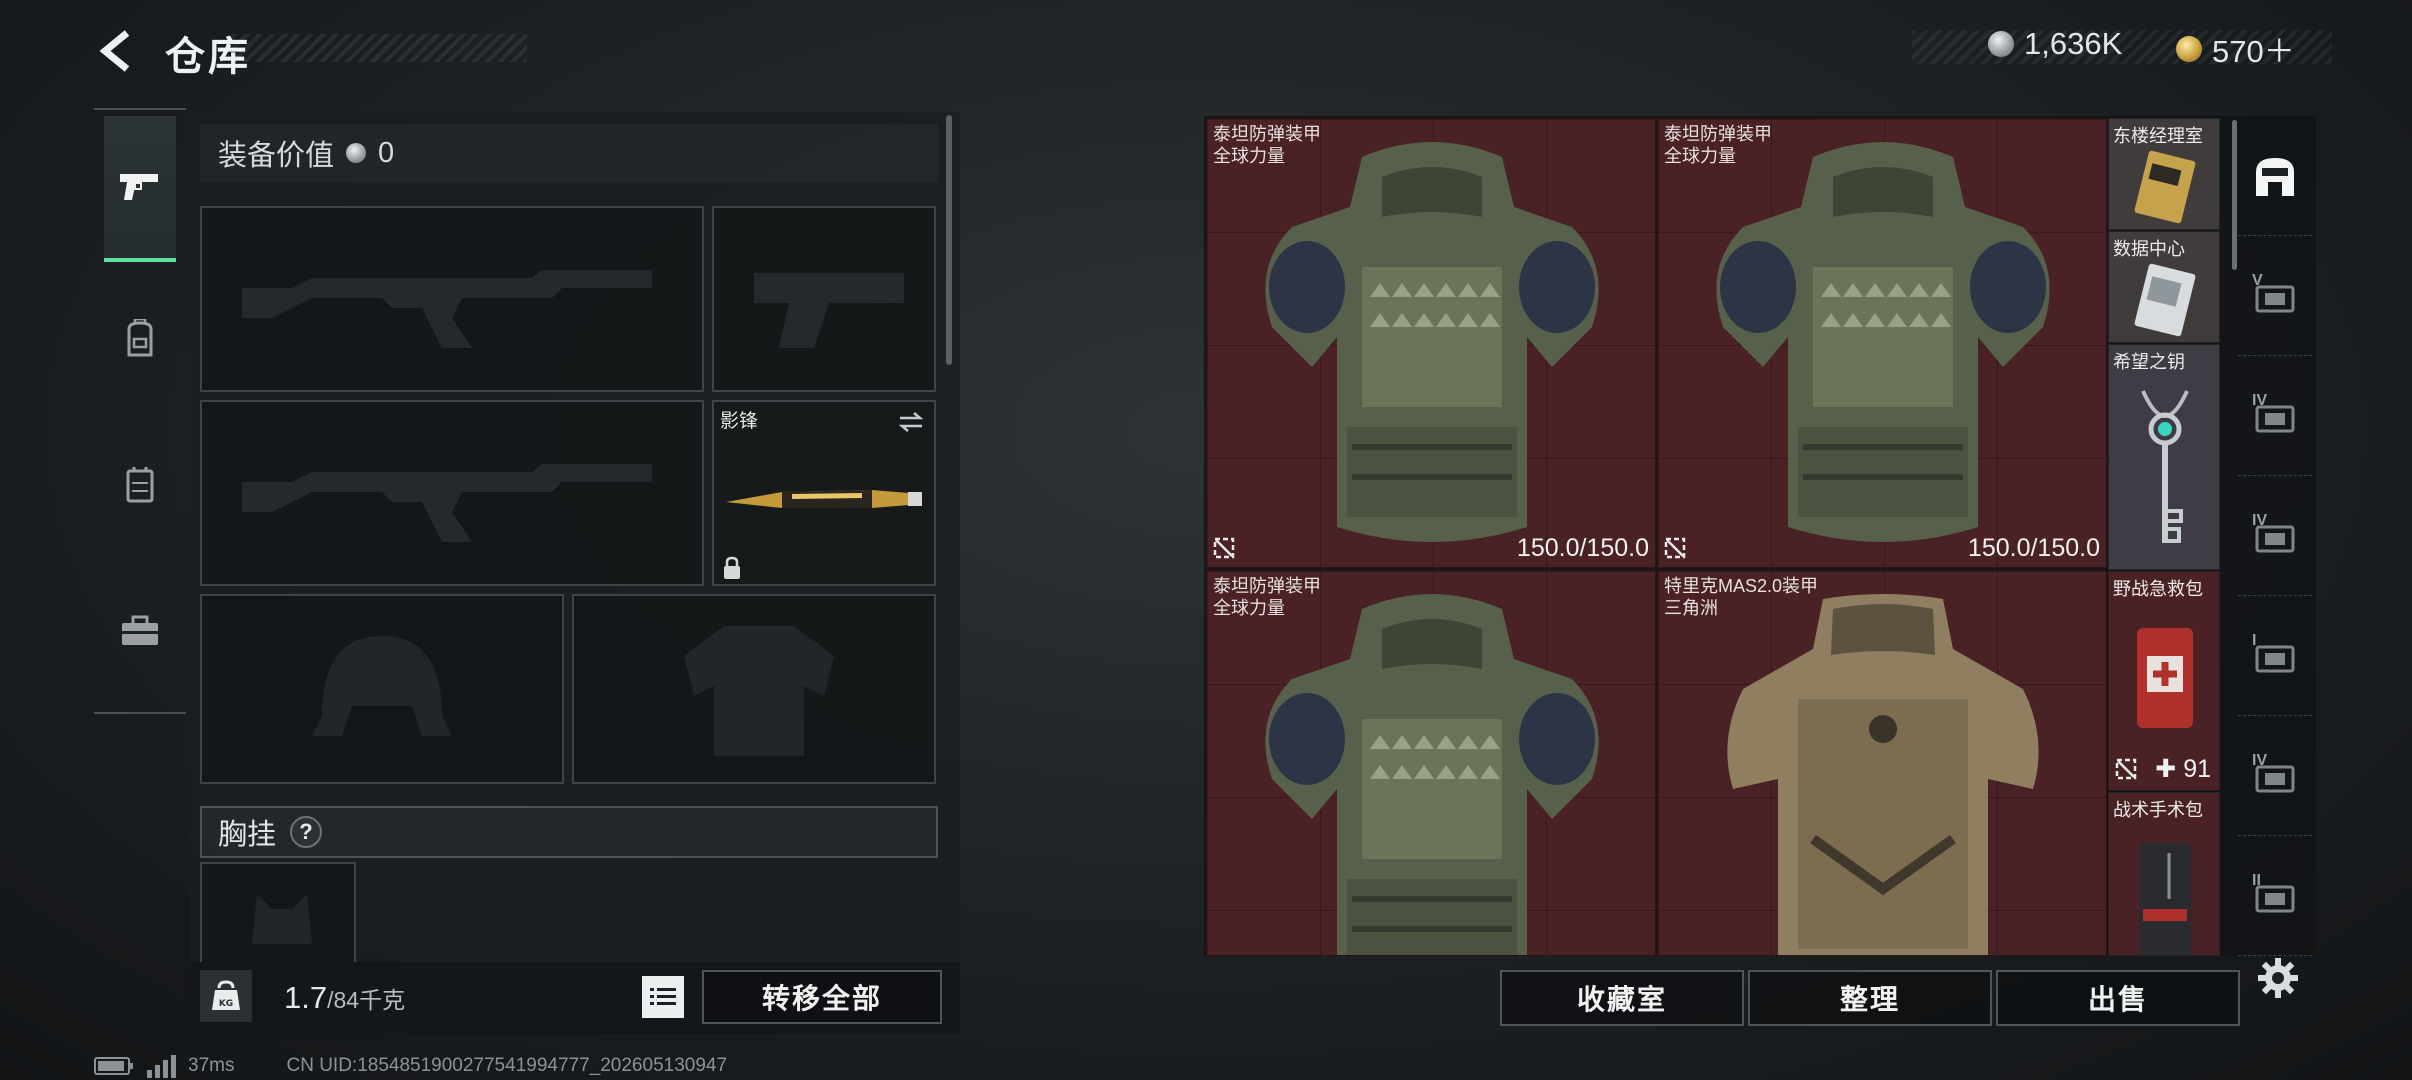 Image resolution: width=2412 pixels, height=1080 pixels. I want to click on pistol-icon, so click(139, 187).